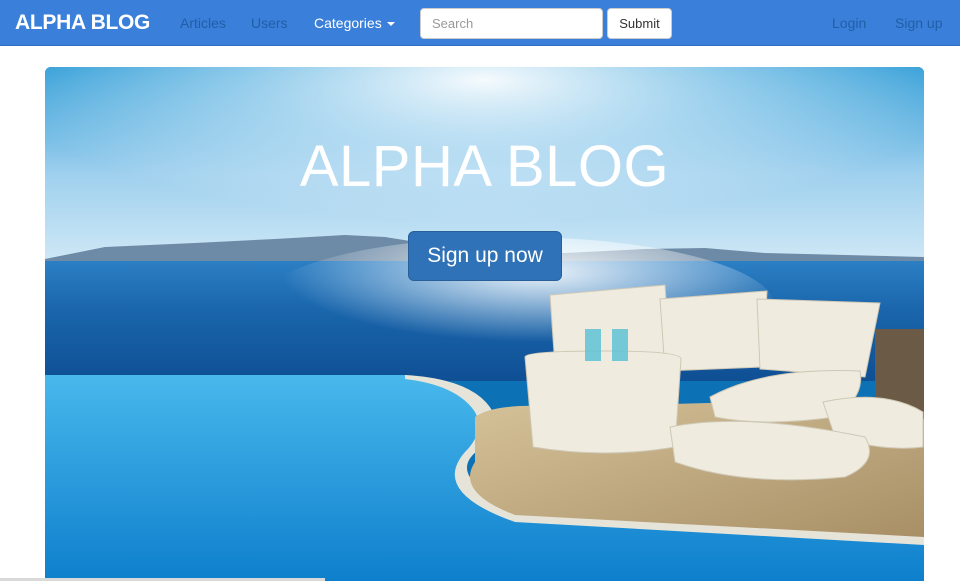 The height and width of the screenshot is (581, 960). What do you see at coordinates (390, 24) in the screenshot?
I see `caret-down-icon` at bounding box center [390, 24].